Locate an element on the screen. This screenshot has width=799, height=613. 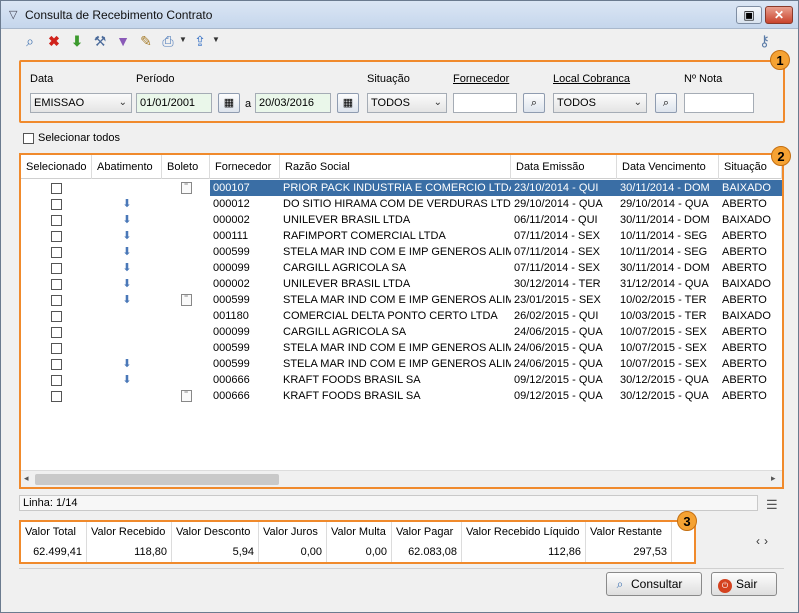
print-dropdown-icon: ▼ is located at coordinates (183, 39).